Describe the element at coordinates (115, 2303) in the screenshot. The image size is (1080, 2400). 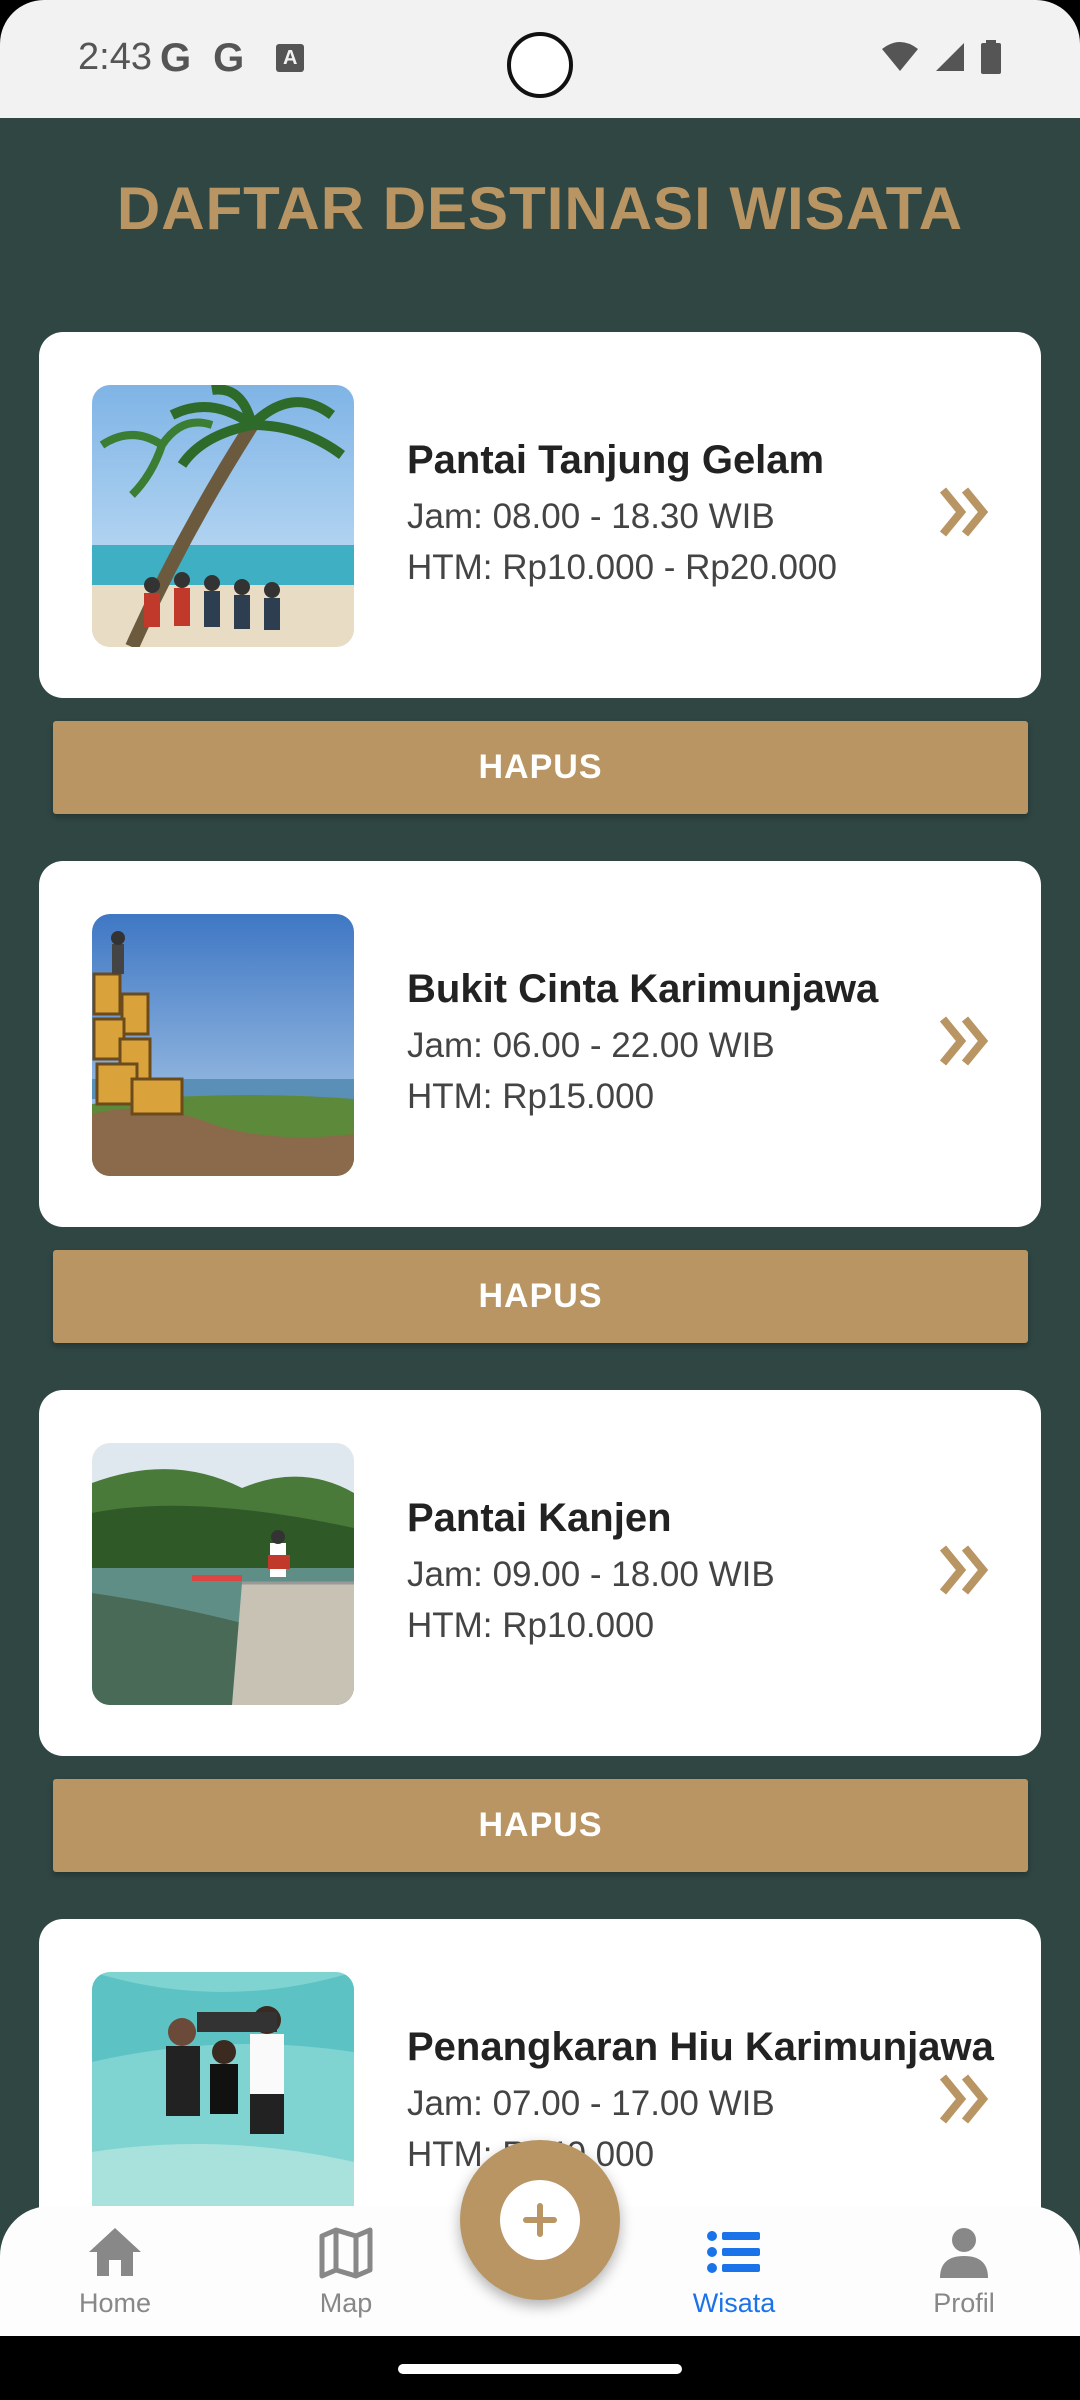
I see `nav-label: Home` at that location.